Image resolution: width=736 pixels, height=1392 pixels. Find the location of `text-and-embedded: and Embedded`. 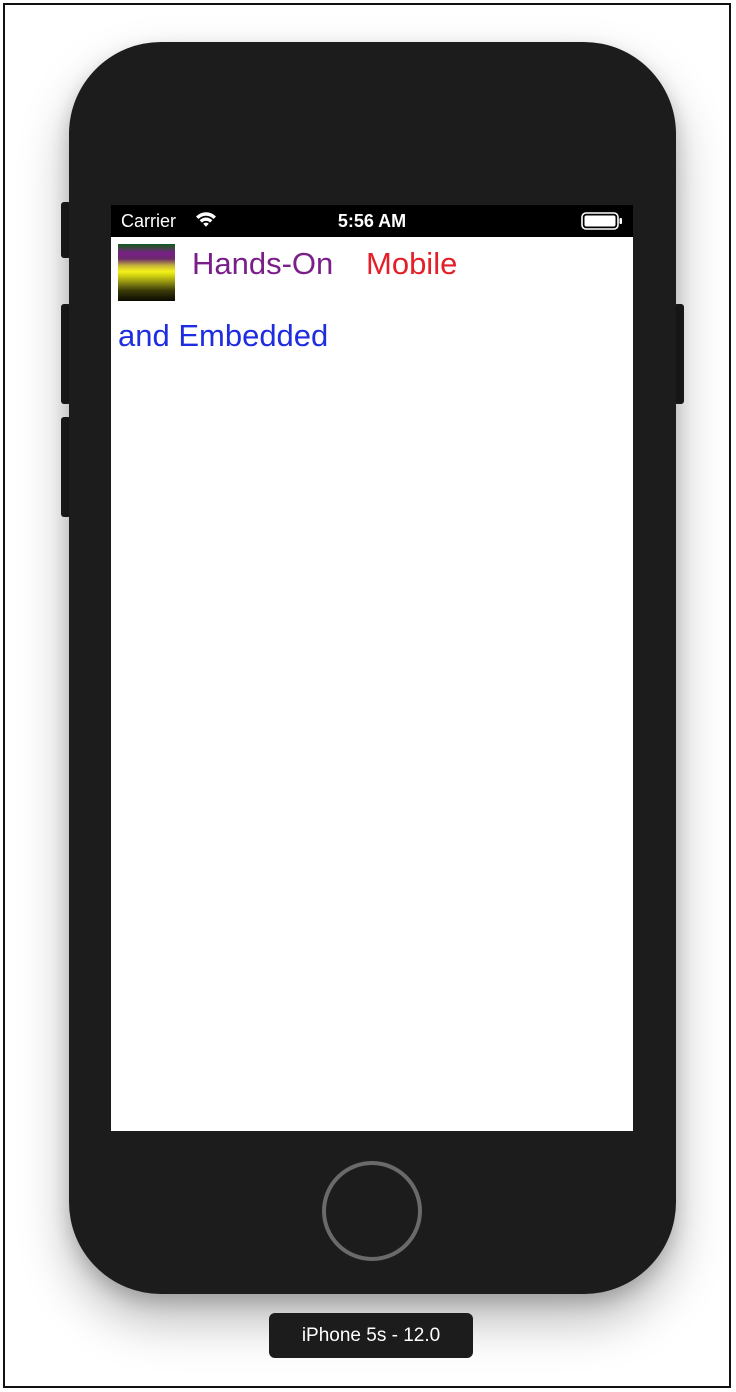

text-and-embedded: and Embedded is located at coordinates (223, 335).